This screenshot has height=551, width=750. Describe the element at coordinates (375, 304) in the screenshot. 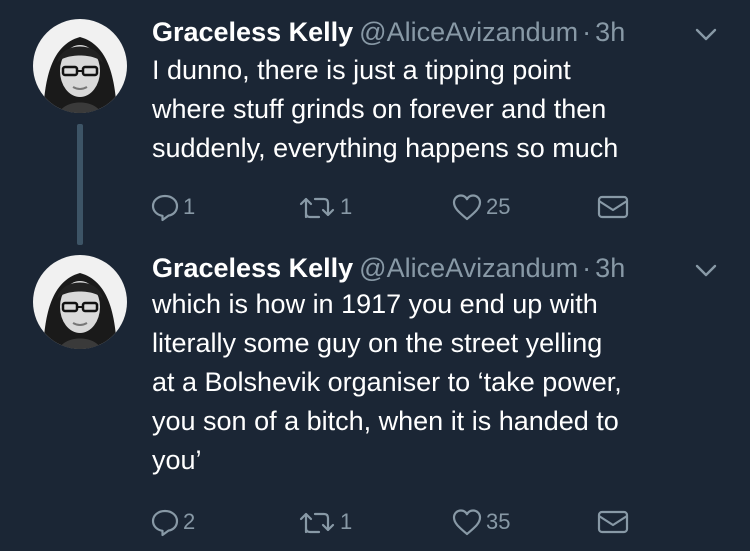

I see `tweet-text-line: which is how in 1917 you end up with` at that location.